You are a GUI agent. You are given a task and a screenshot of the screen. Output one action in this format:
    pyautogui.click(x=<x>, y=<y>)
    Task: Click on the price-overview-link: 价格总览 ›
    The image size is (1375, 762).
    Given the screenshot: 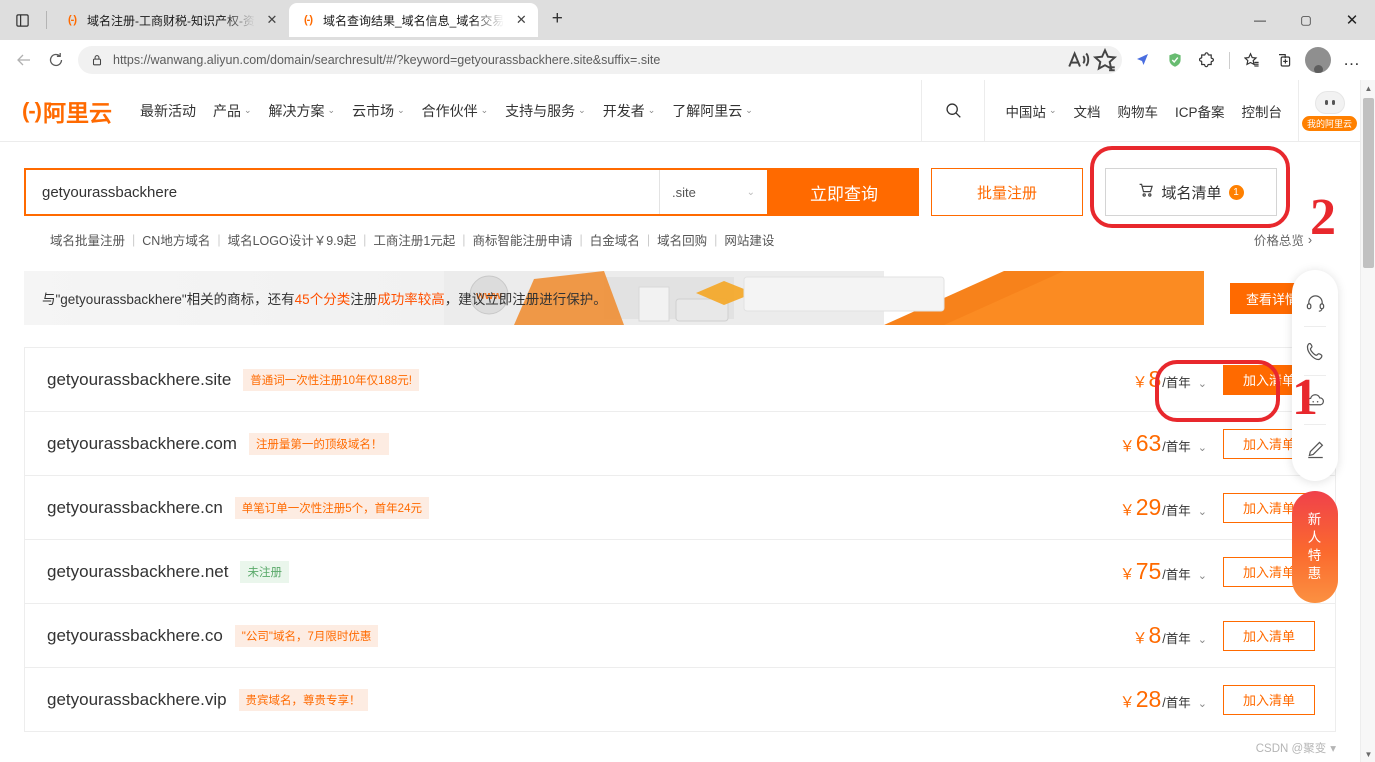 What is the action you would take?
    pyautogui.click(x=1283, y=239)
    